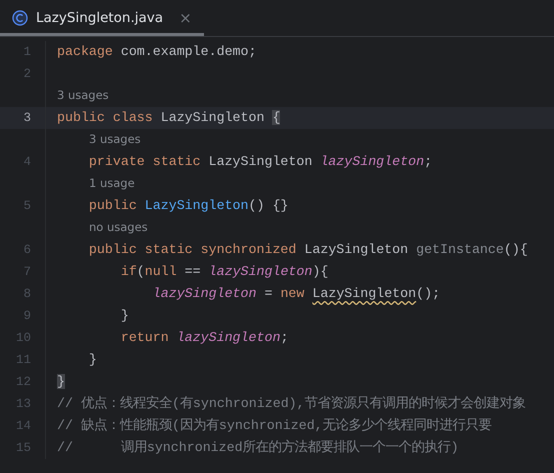 Image resolution: width=554 pixels, height=473 pixels. What do you see at coordinates (308, 250) in the screenshot?
I see `code-line: public static synchronized LazySingleton getInstance(){` at bounding box center [308, 250].